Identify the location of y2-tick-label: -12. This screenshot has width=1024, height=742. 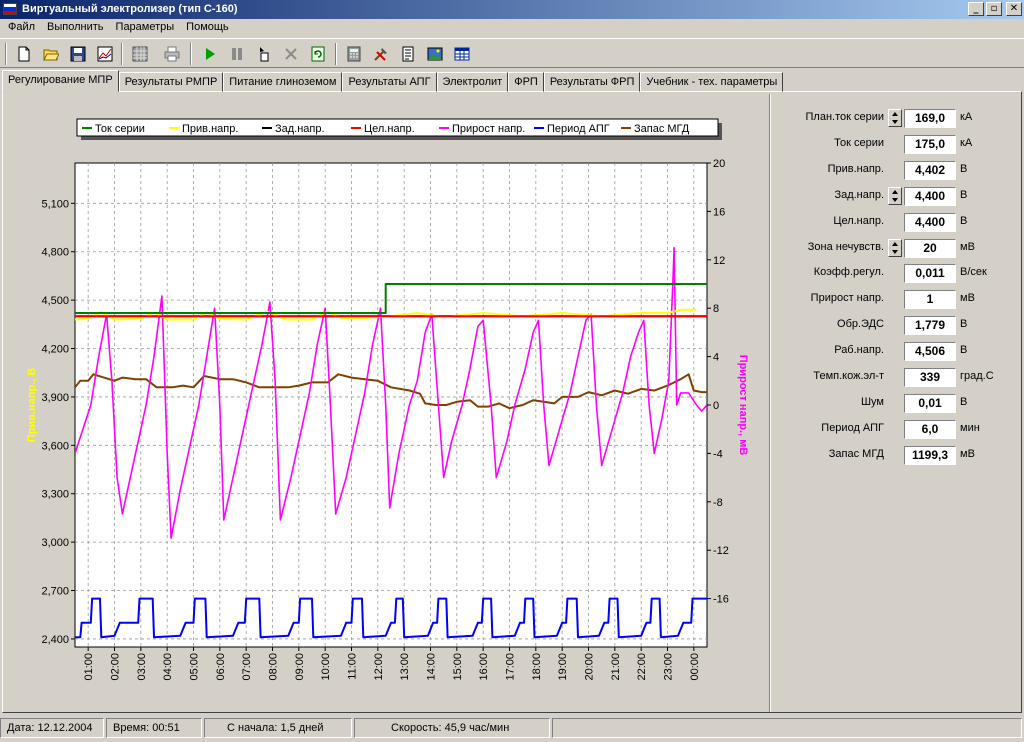
(721, 551).